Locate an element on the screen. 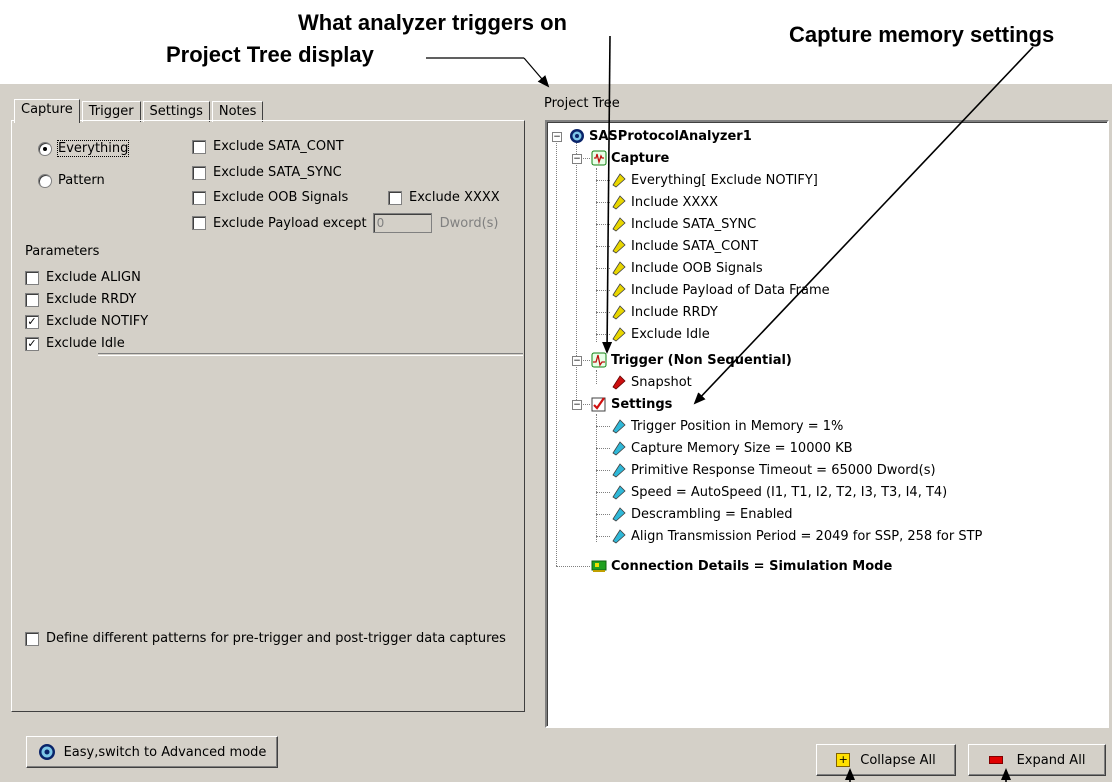  tree-trigger: Trigger (Non Sequential) is located at coordinates (691, 360).